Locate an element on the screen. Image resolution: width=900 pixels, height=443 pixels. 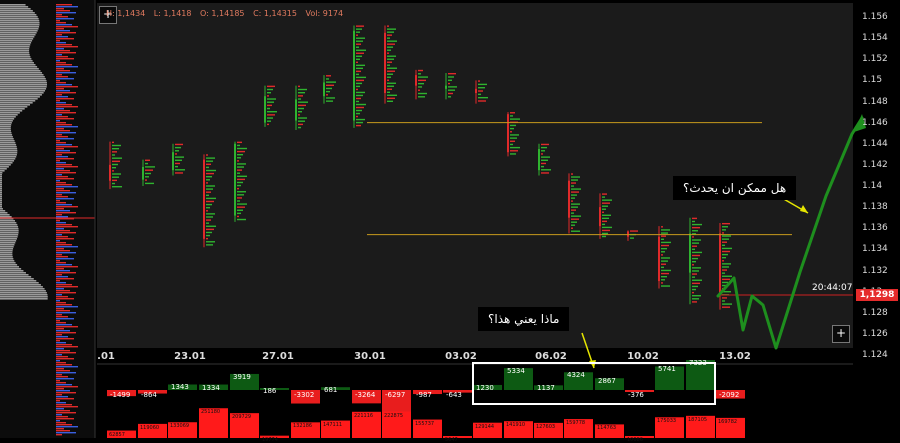
price-tick-label: 1.154 is located at coordinates (875, 38).